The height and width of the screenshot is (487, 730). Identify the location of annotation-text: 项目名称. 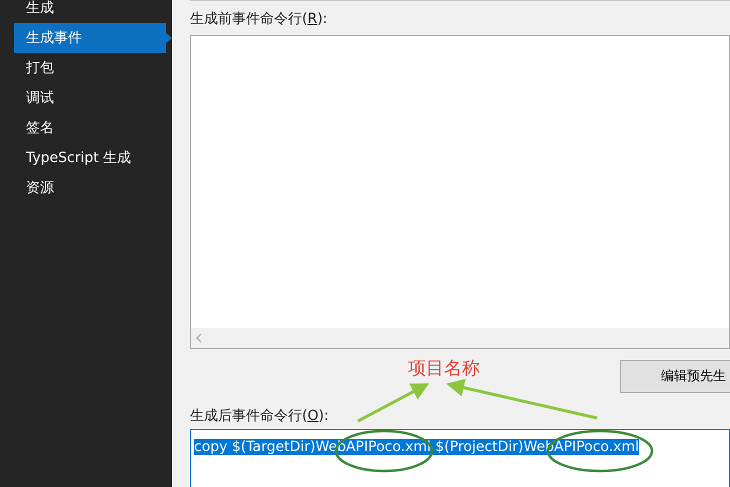
(444, 369).